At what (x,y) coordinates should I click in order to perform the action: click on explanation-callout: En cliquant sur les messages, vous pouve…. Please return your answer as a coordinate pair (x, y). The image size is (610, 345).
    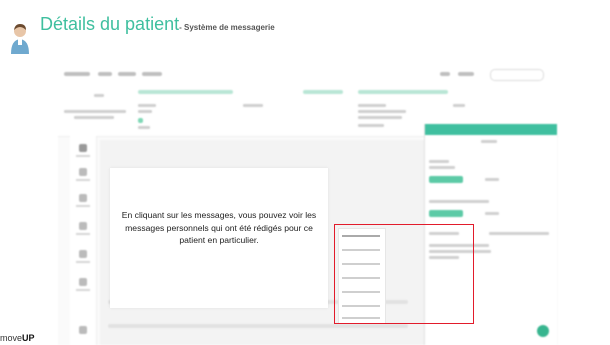
    Looking at the image, I should click on (219, 238).